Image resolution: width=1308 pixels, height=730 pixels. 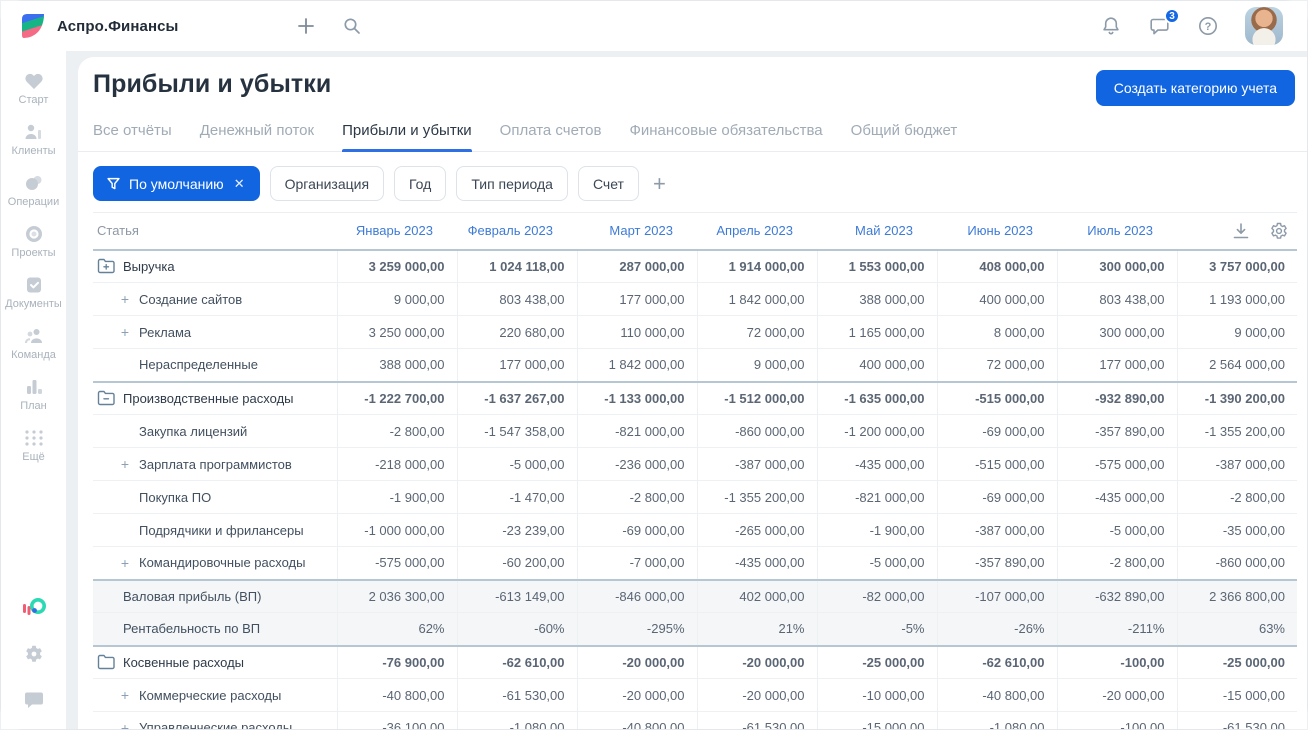 I want to click on help-icon: ?, so click(x=1208, y=26).